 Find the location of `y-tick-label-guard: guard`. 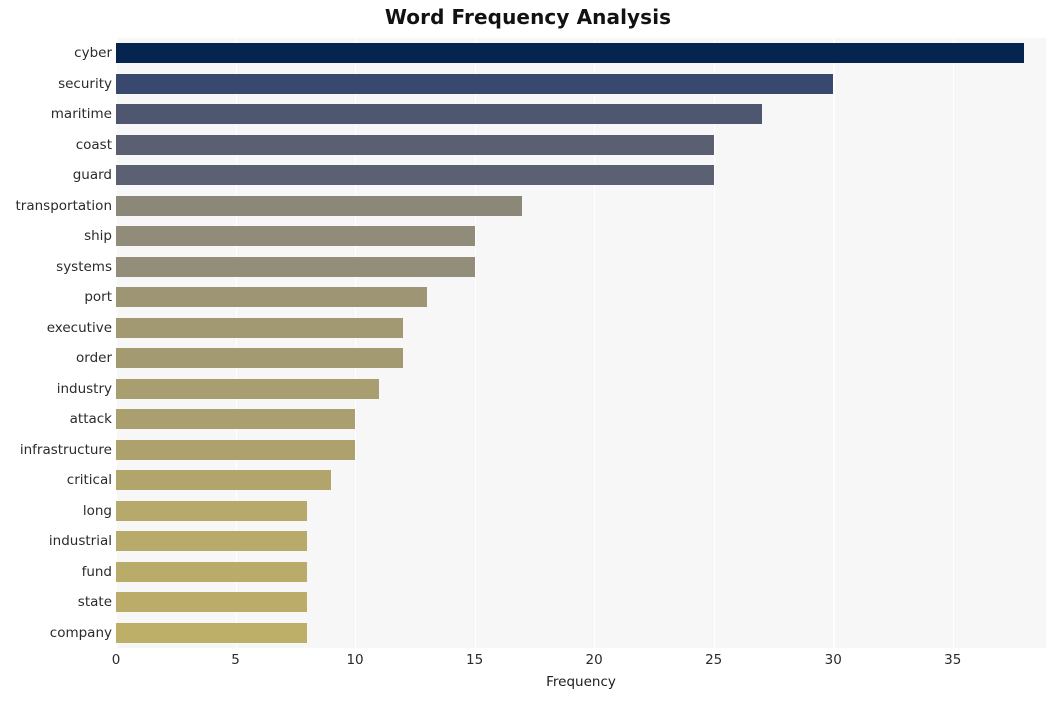

y-tick-label-guard: guard is located at coordinates (92, 175).